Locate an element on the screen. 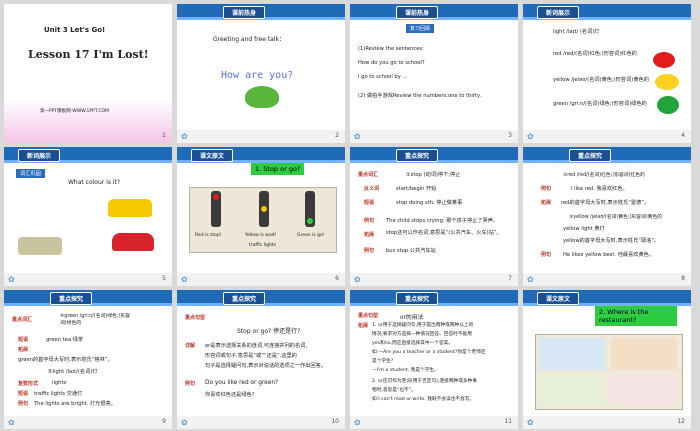 The width and height of the screenshot is (700, 431). antonym-text: start/begin 开始 is located at coordinates (416, 189).